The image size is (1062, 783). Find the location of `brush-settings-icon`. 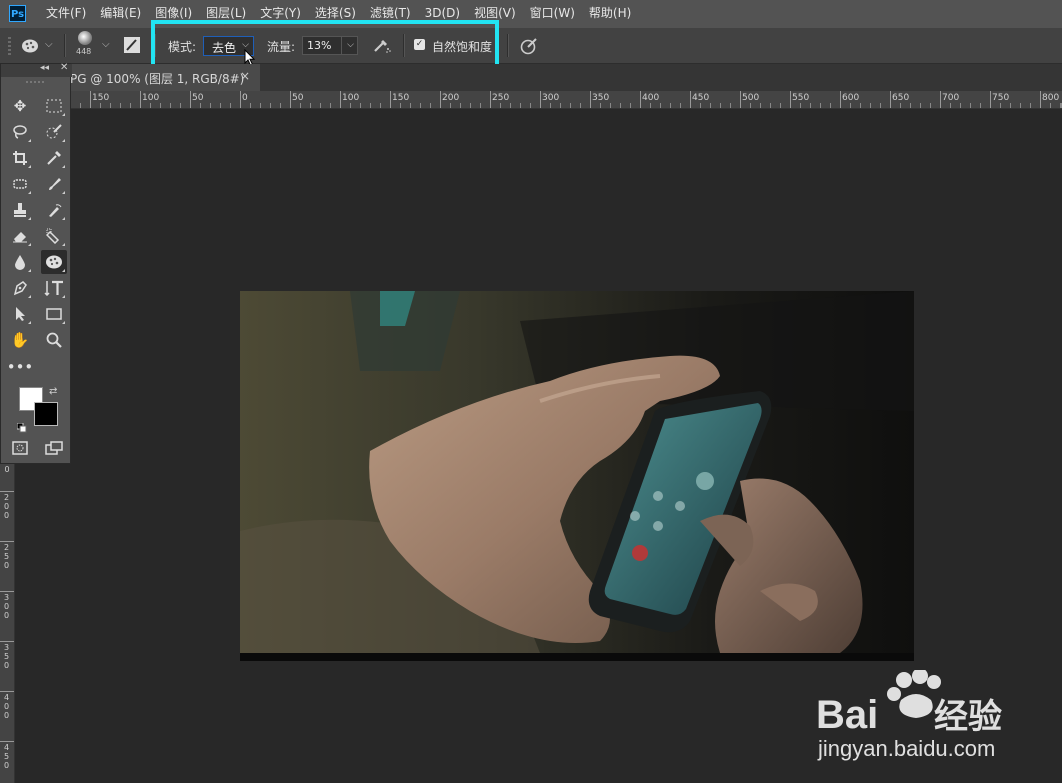

brush-settings-icon is located at coordinates (132, 47).